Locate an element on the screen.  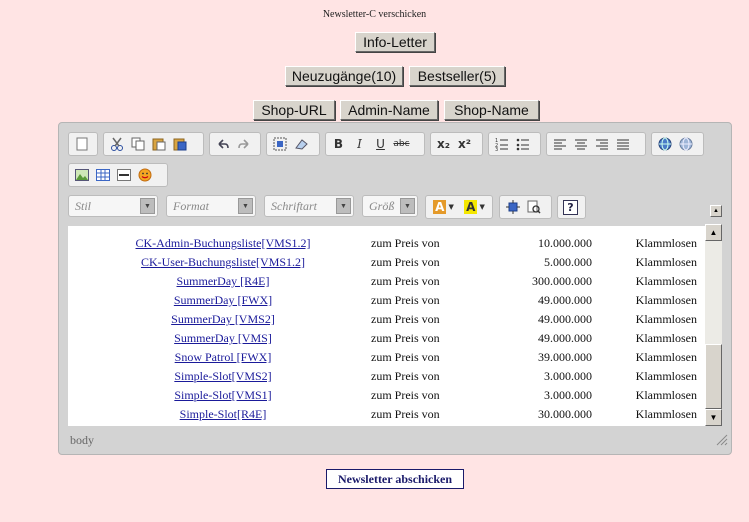
align-left-icon is located at coordinates (559, 144).